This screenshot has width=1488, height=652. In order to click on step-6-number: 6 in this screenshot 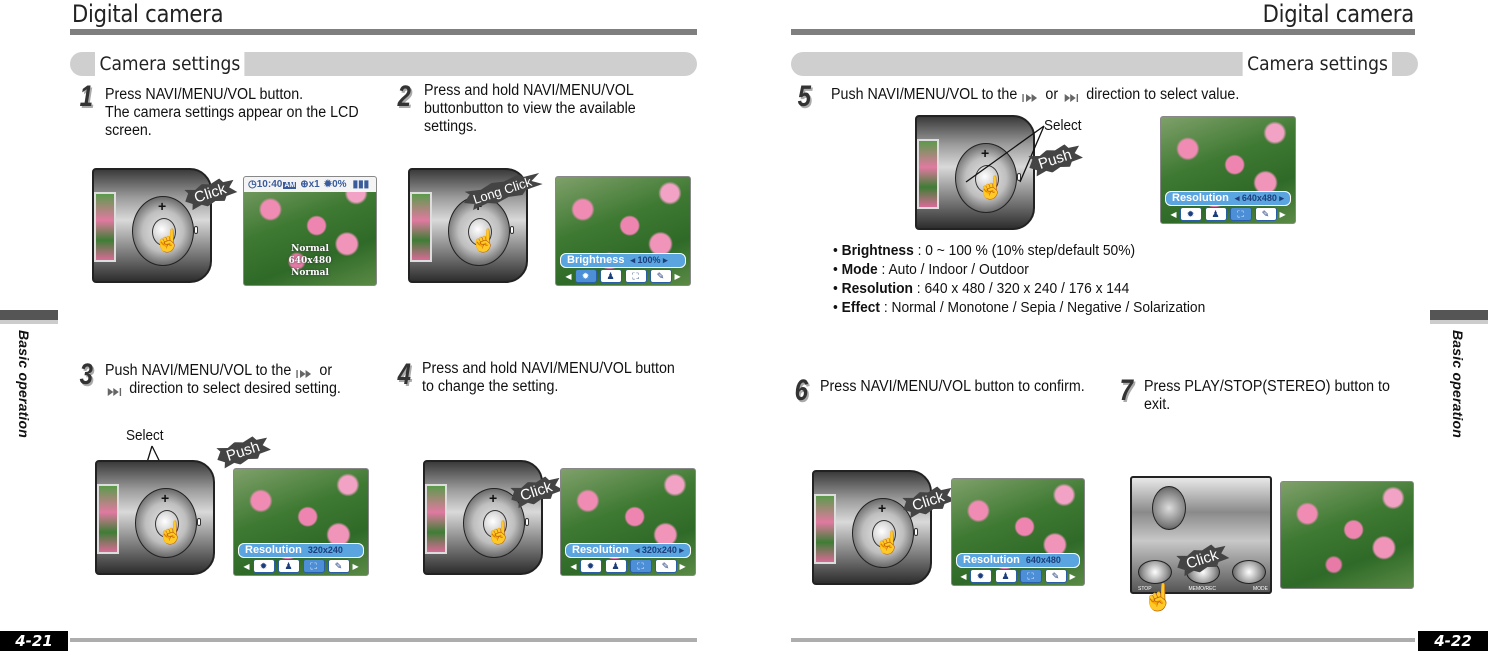, I will do `click(801, 390)`.